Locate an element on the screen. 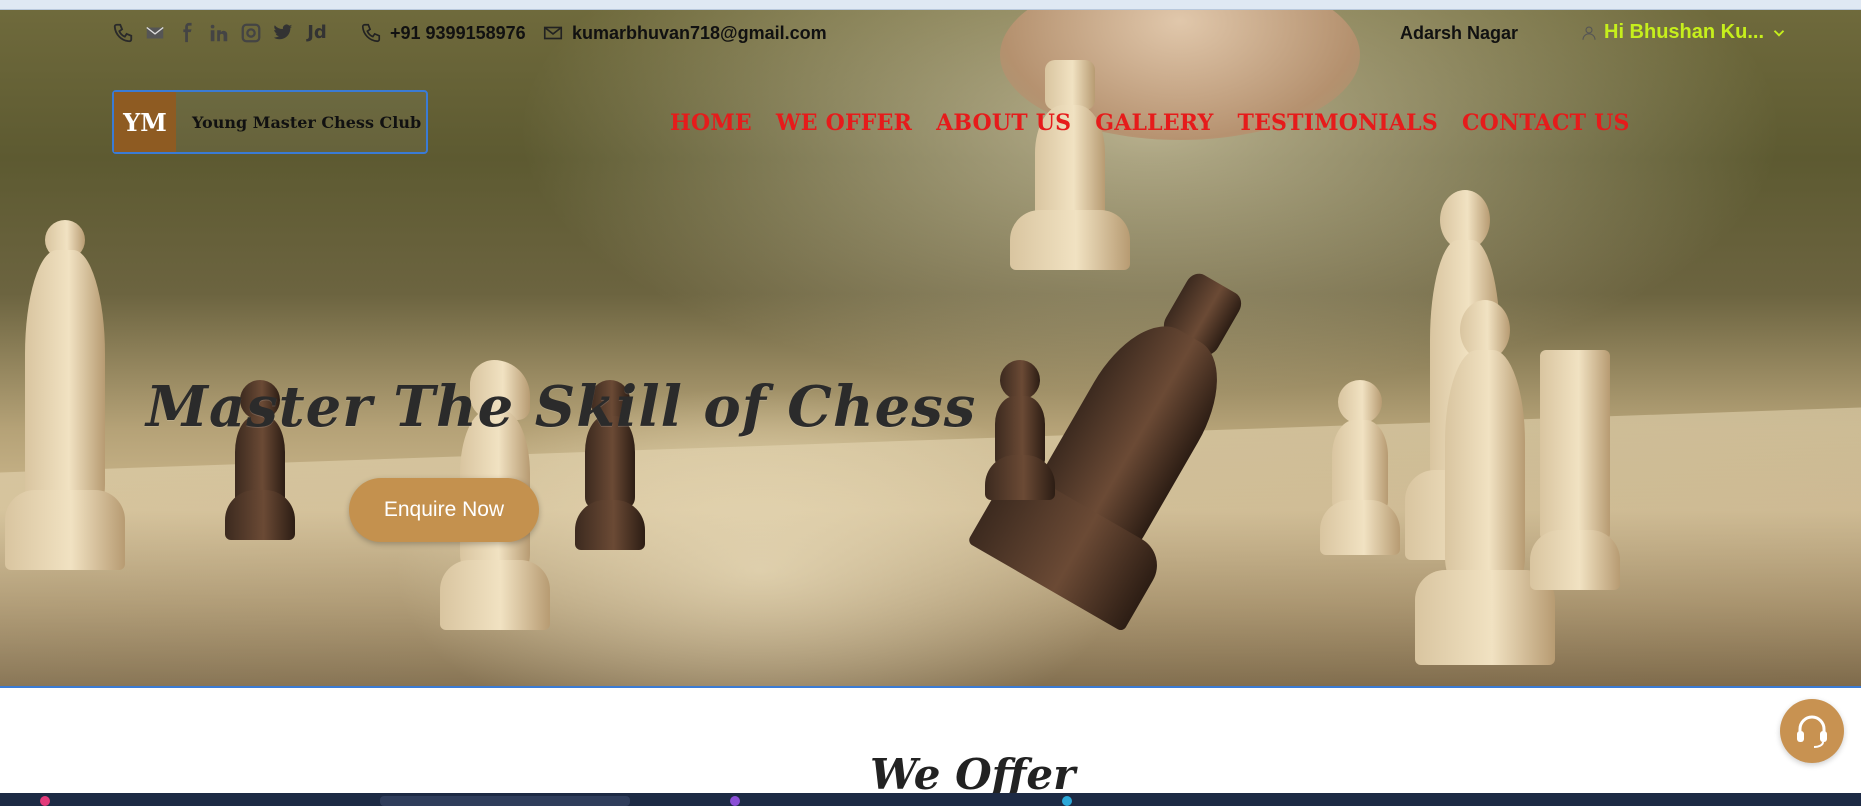 The width and height of the screenshot is (1861, 806). browser-top-edge is located at coordinates (930, 5).